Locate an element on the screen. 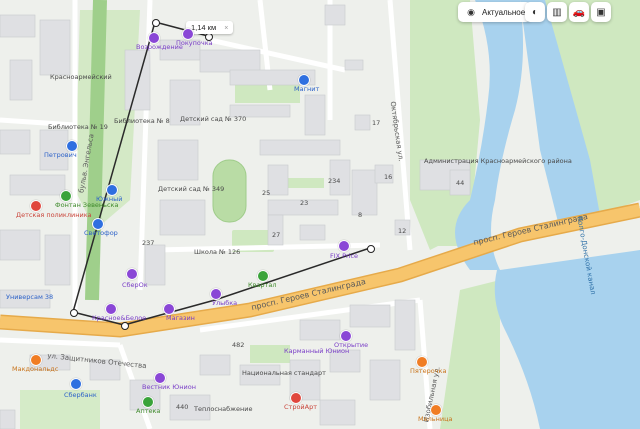 The height and width of the screenshot is (429, 640). building-number: 234 is located at coordinates (334, 181).